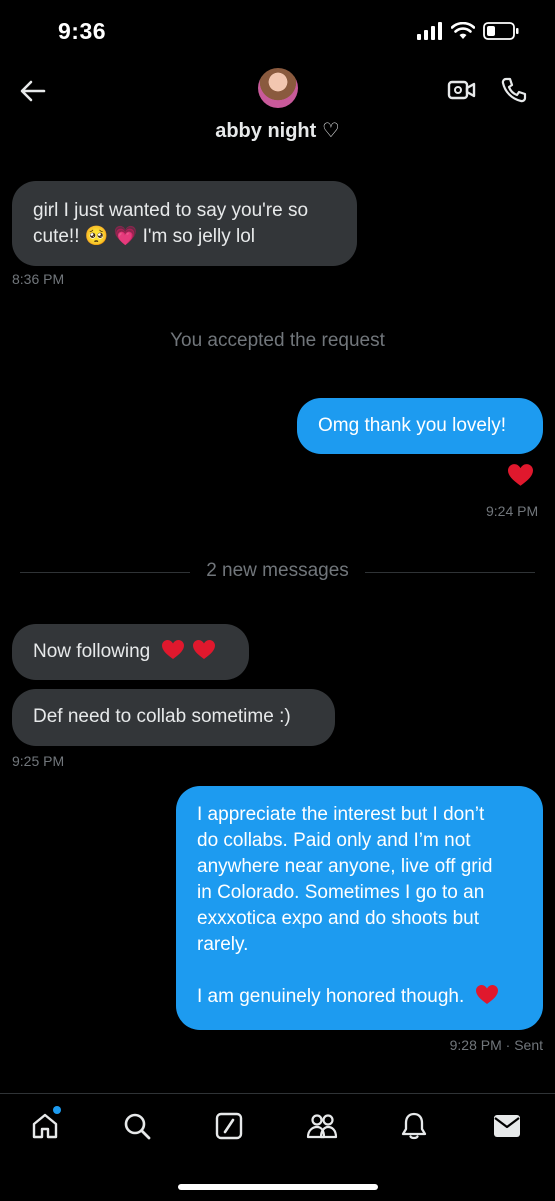 This screenshot has width=555, height=1201. What do you see at coordinates (524, 1045) in the screenshot?
I see `message-status: · Sent` at bounding box center [524, 1045].